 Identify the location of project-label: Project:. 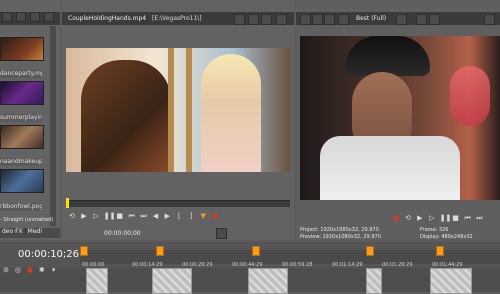
(309, 230).